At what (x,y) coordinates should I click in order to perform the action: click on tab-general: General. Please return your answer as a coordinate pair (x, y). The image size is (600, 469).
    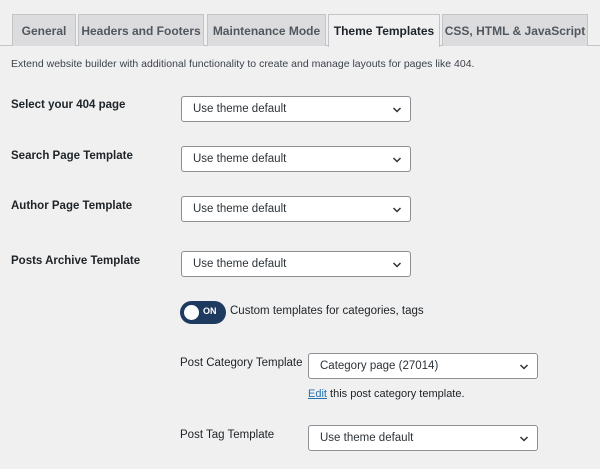
    Looking at the image, I should click on (44, 30).